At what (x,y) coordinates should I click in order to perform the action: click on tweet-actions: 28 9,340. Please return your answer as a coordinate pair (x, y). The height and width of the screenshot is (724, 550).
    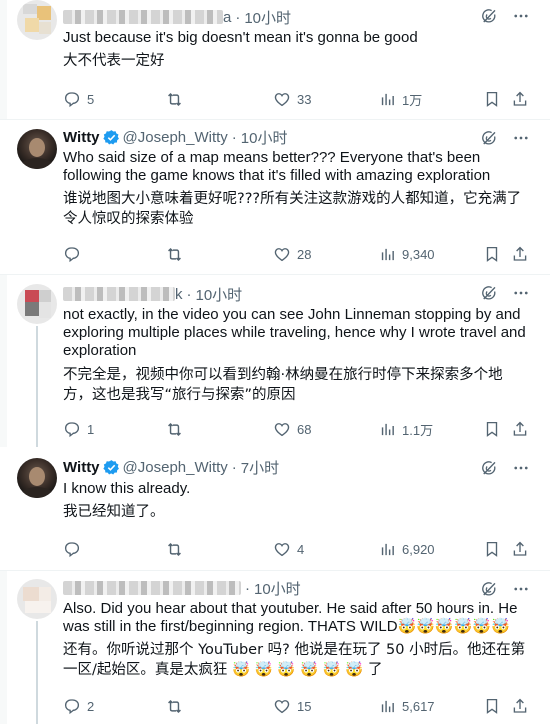
    Looking at the image, I should click on (298, 254).